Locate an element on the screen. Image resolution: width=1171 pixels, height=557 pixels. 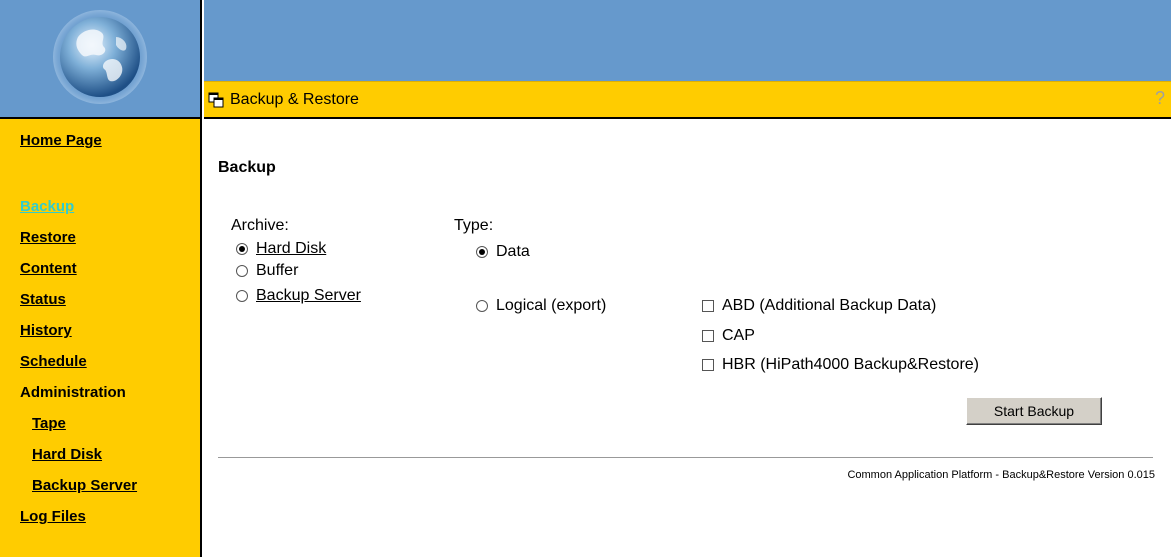
checkbox-abd: ABD (Additional Backup Data) is located at coordinates (819, 306).